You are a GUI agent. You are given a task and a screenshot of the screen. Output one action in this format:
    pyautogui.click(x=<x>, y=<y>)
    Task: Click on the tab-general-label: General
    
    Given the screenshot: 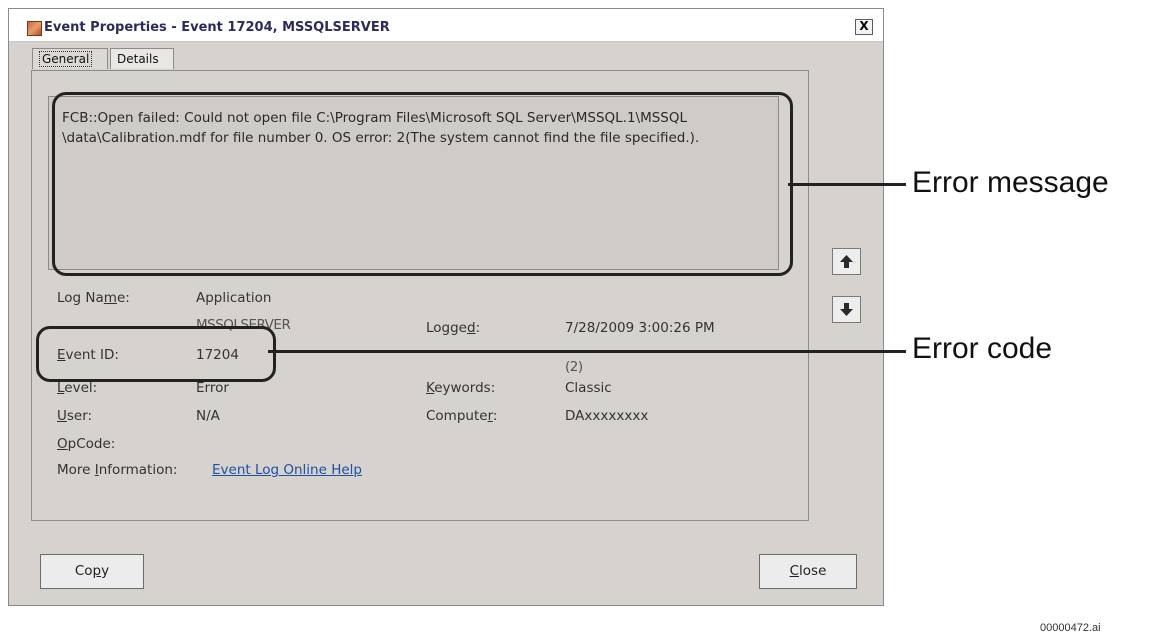 What is the action you would take?
    pyautogui.click(x=66, y=59)
    